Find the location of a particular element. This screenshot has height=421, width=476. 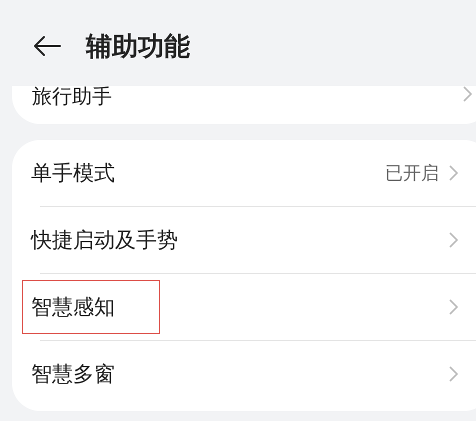

item-label: 快捷启动及手势 is located at coordinates (119, 240).